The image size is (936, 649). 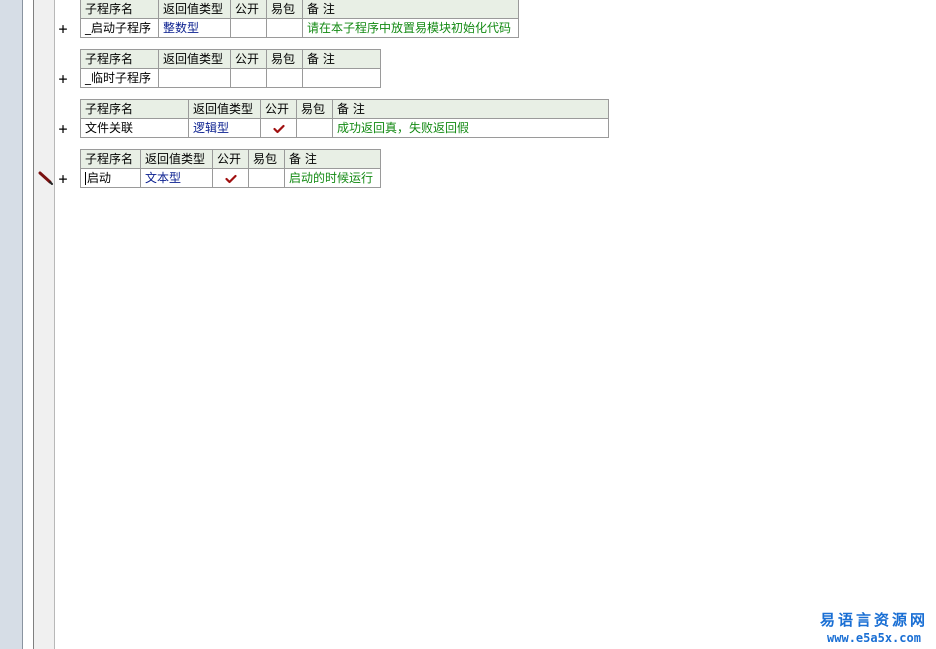 I want to click on subroutine-name-cell: _临时子程序, so click(x=119, y=78).